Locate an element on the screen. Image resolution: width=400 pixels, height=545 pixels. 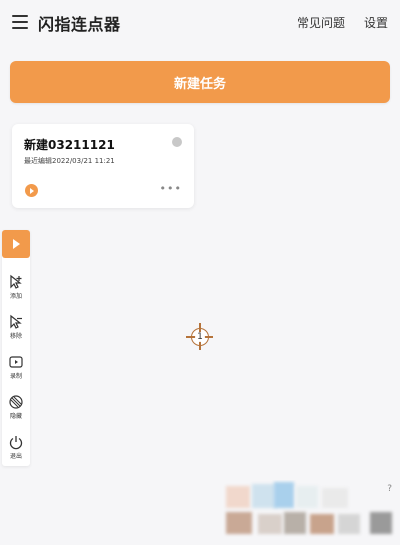
delete-task-icon is located at coordinates (177, 142).